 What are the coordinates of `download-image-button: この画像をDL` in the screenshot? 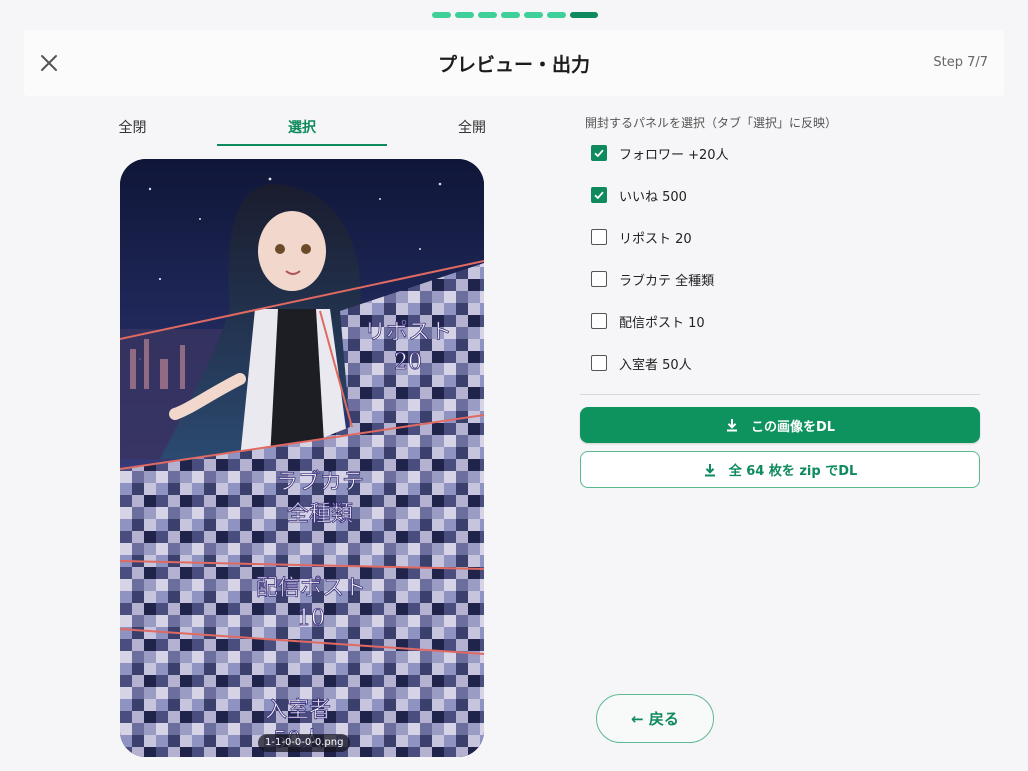 It's located at (780, 425).